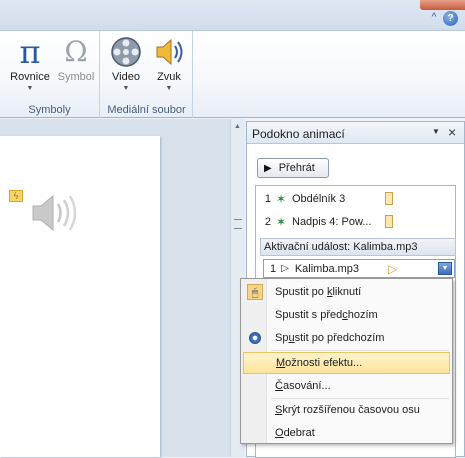 This screenshot has width=465, height=458. I want to click on audio-button: Zvuk ▼, so click(169, 63).